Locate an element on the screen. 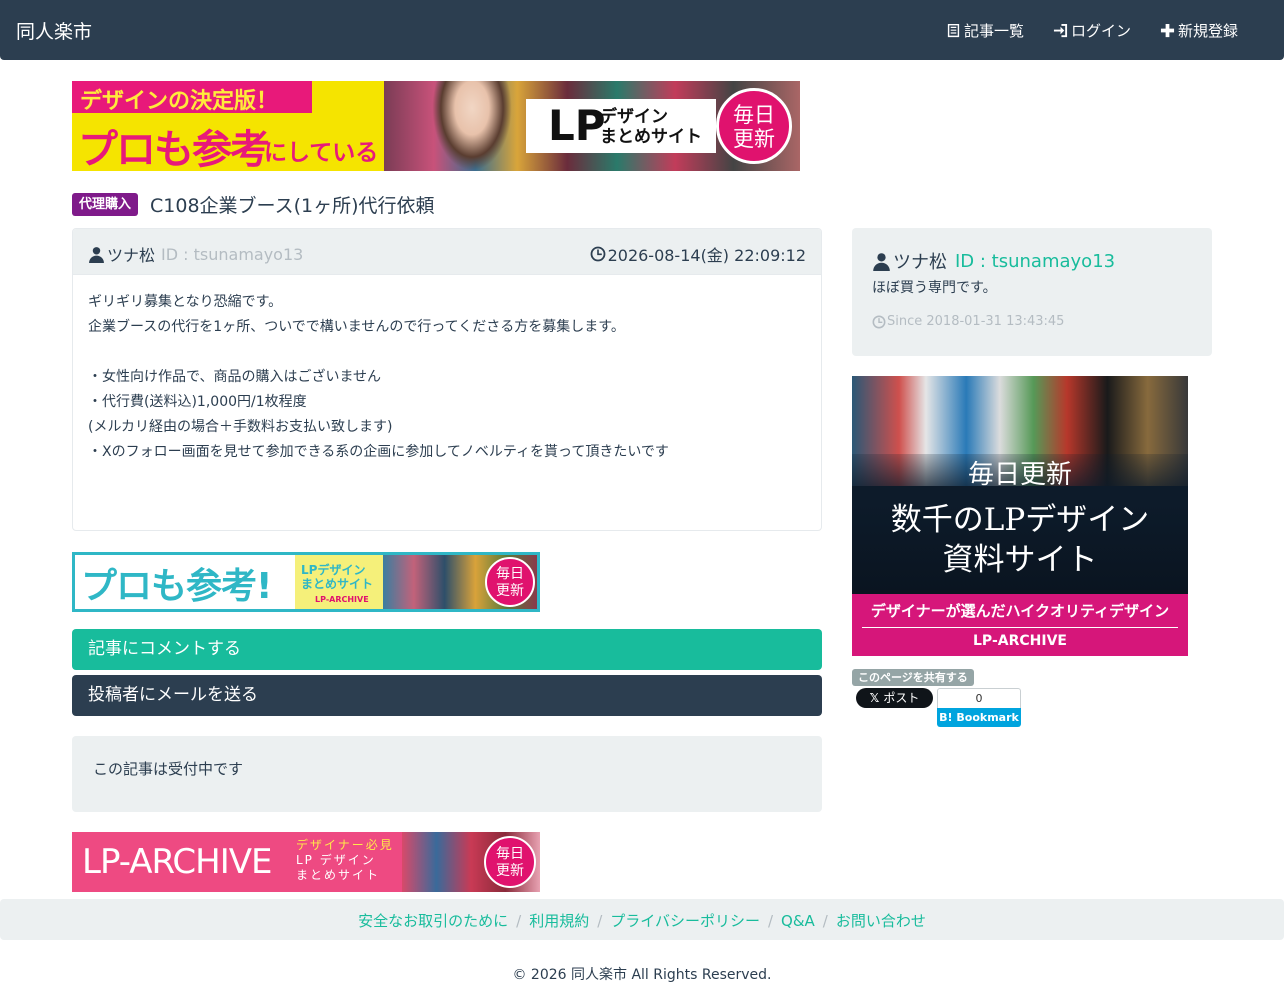 The width and height of the screenshot is (1284, 986). x-post-button: 𝕏 ポスト is located at coordinates (894, 698).